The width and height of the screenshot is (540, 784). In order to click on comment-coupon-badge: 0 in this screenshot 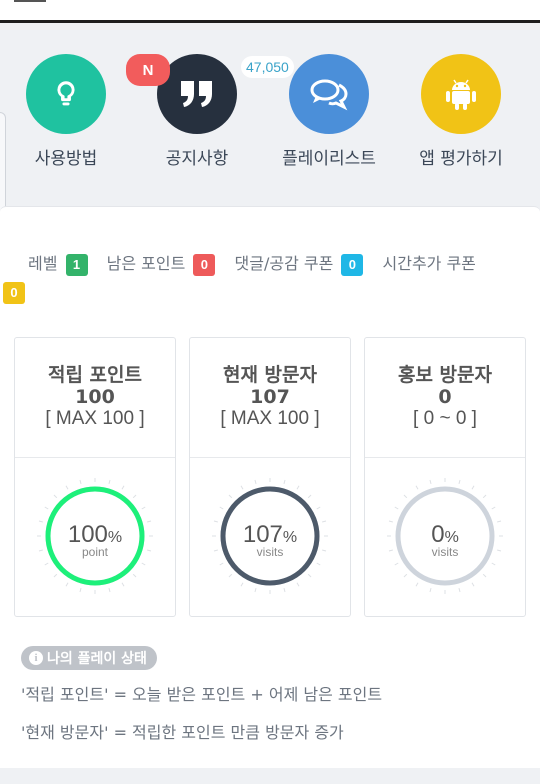, I will do `click(352, 264)`.